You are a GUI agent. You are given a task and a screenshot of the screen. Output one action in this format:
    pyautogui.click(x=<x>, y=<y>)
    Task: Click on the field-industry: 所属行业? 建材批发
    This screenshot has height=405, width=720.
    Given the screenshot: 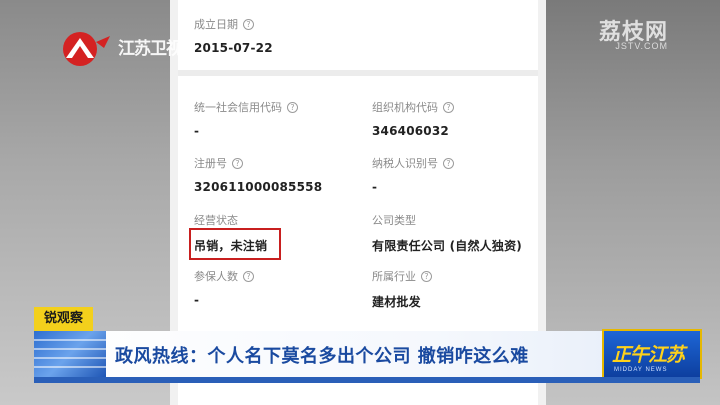 What is the action you would take?
    pyautogui.click(x=402, y=289)
    